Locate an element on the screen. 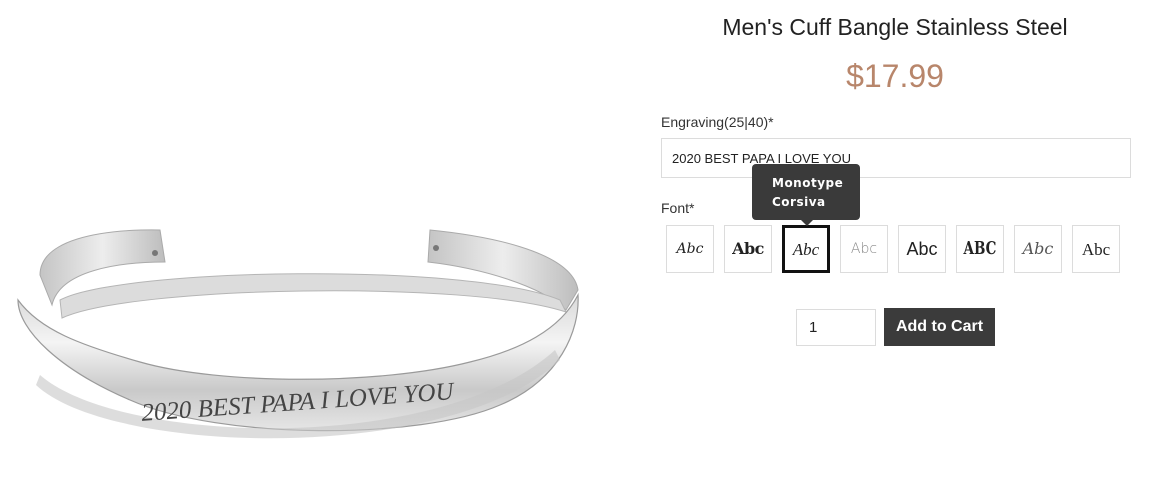  tooltip-line-1: Monotype is located at coordinates (808, 183).